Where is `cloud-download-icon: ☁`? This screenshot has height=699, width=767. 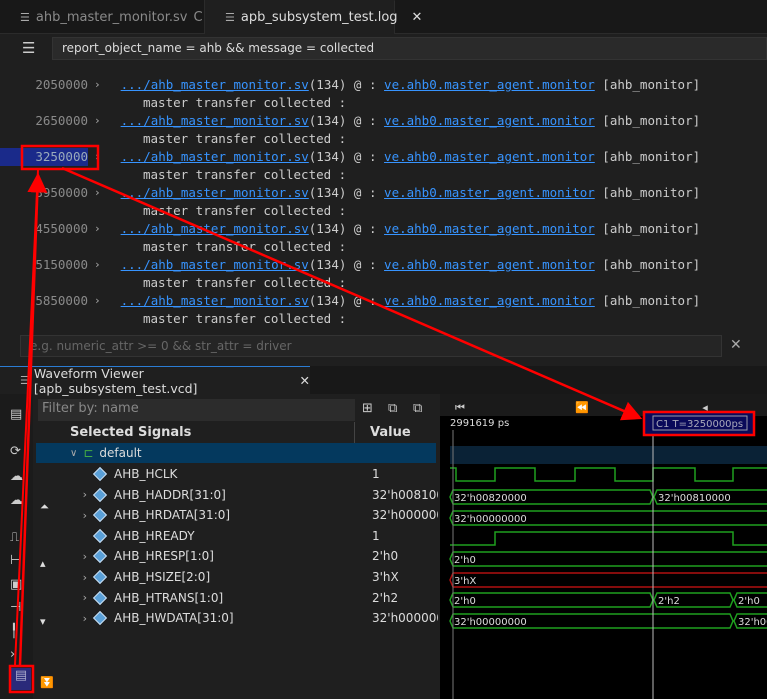
cloud-download-icon: ☁ is located at coordinates (16, 500).